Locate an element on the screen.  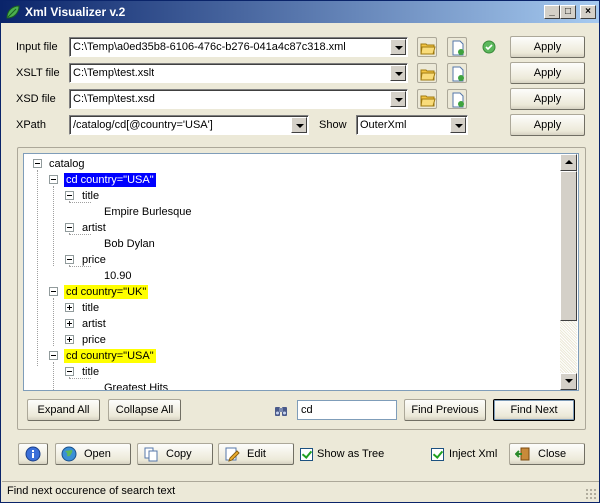
copy-button: Copy is located at coordinates (175, 454).